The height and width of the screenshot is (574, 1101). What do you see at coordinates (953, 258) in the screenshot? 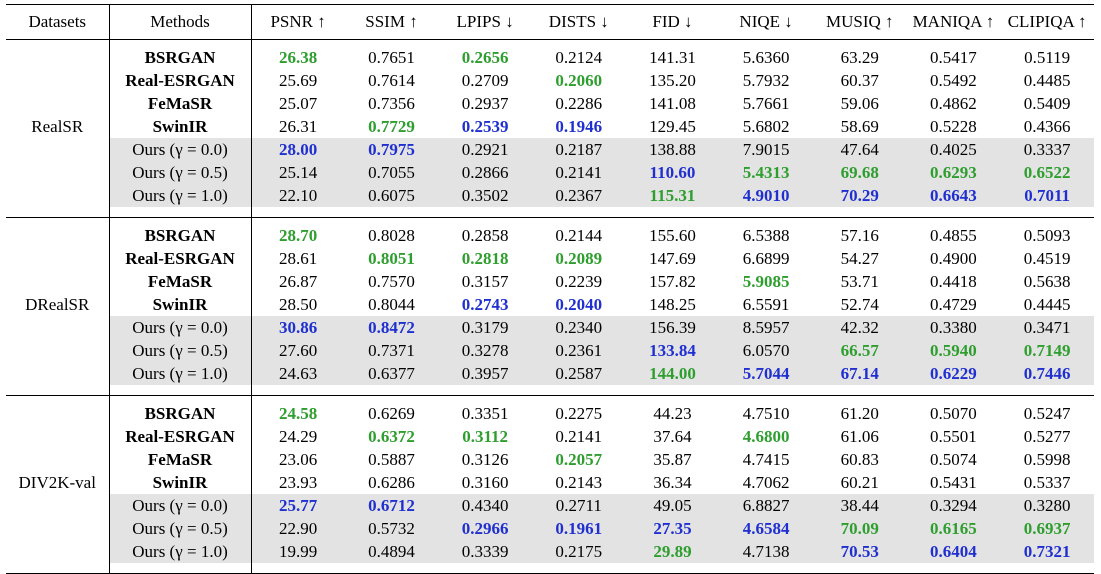
I see `value-cell: 0.4900` at bounding box center [953, 258].